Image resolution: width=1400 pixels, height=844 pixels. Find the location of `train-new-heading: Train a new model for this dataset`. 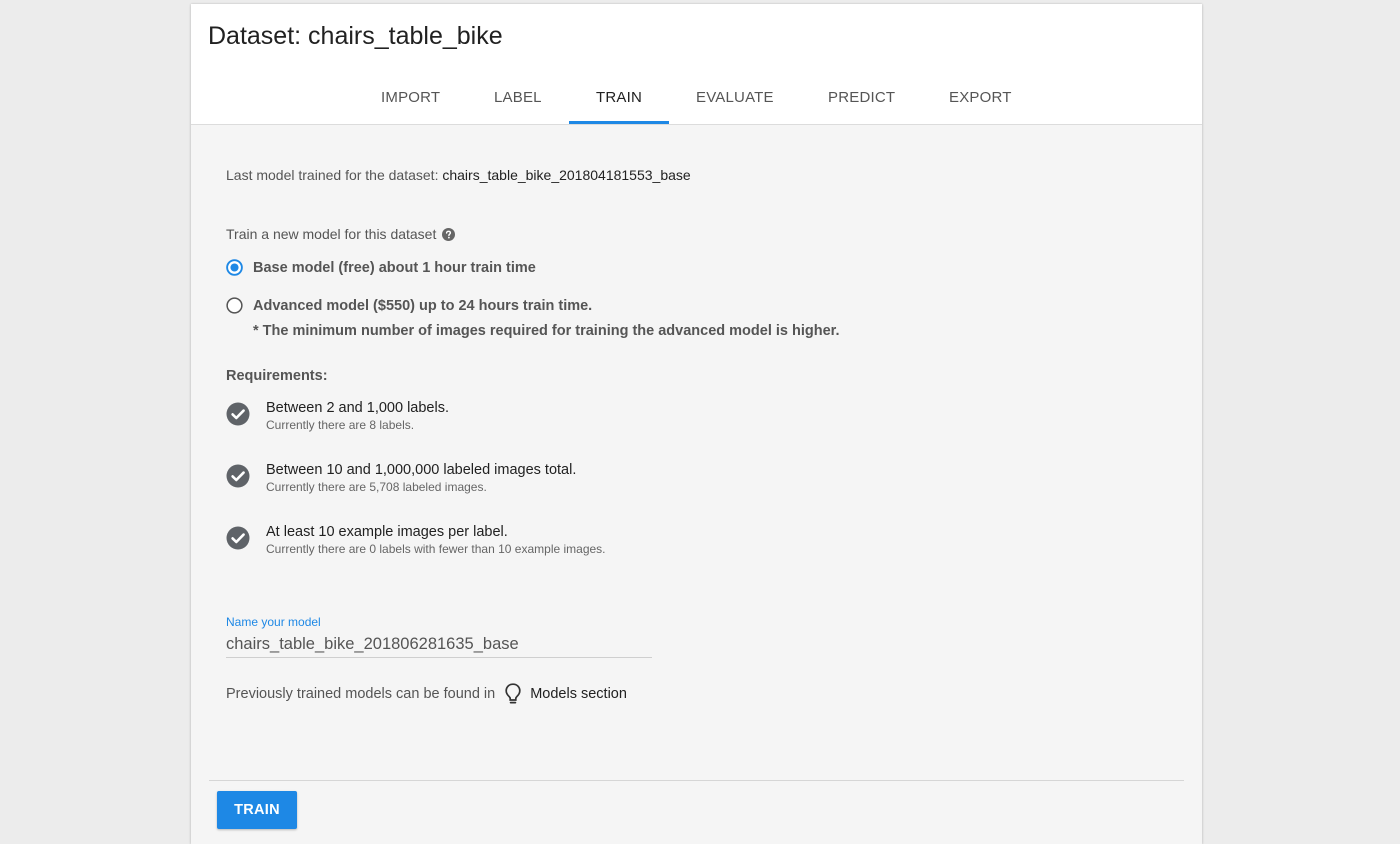

train-new-heading: Train a new model for this dataset is located at coordinates (341, 234).